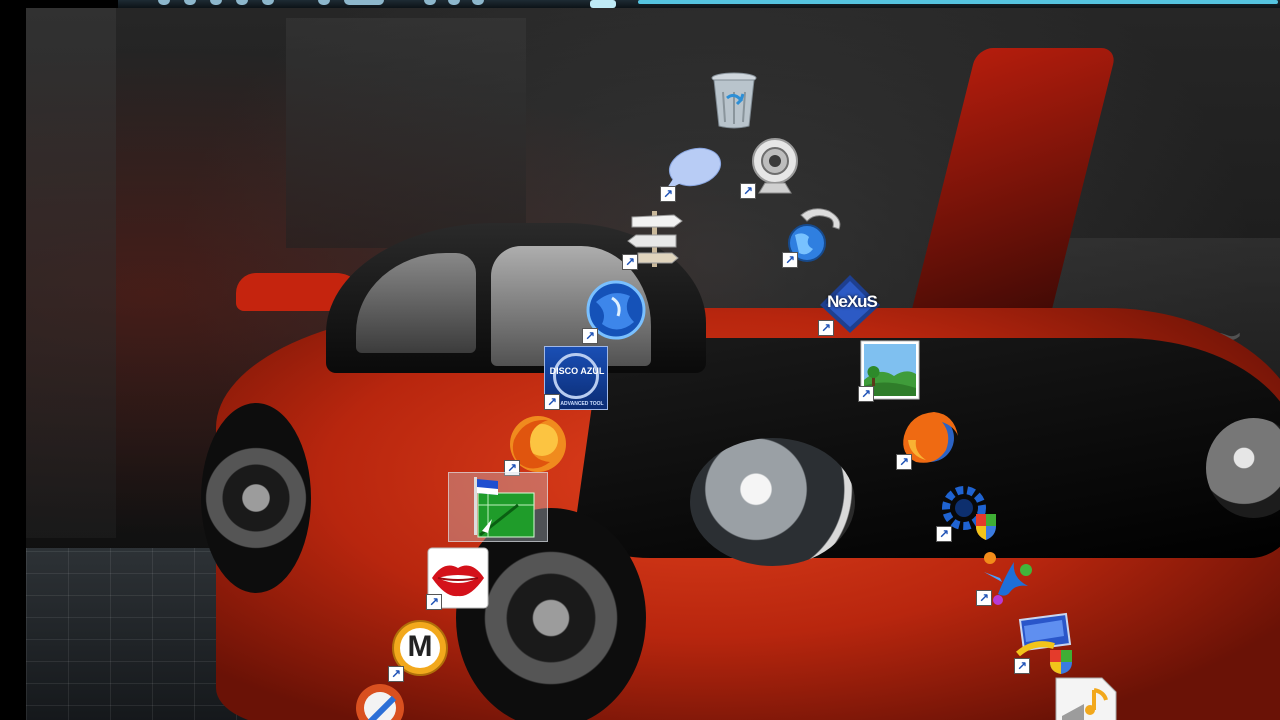 This screenshot has width=1280, height=720. Describe the element at coordinates (772, 167) in the screenshot. I see `desktop-icon-webcam: ↗` at that location.